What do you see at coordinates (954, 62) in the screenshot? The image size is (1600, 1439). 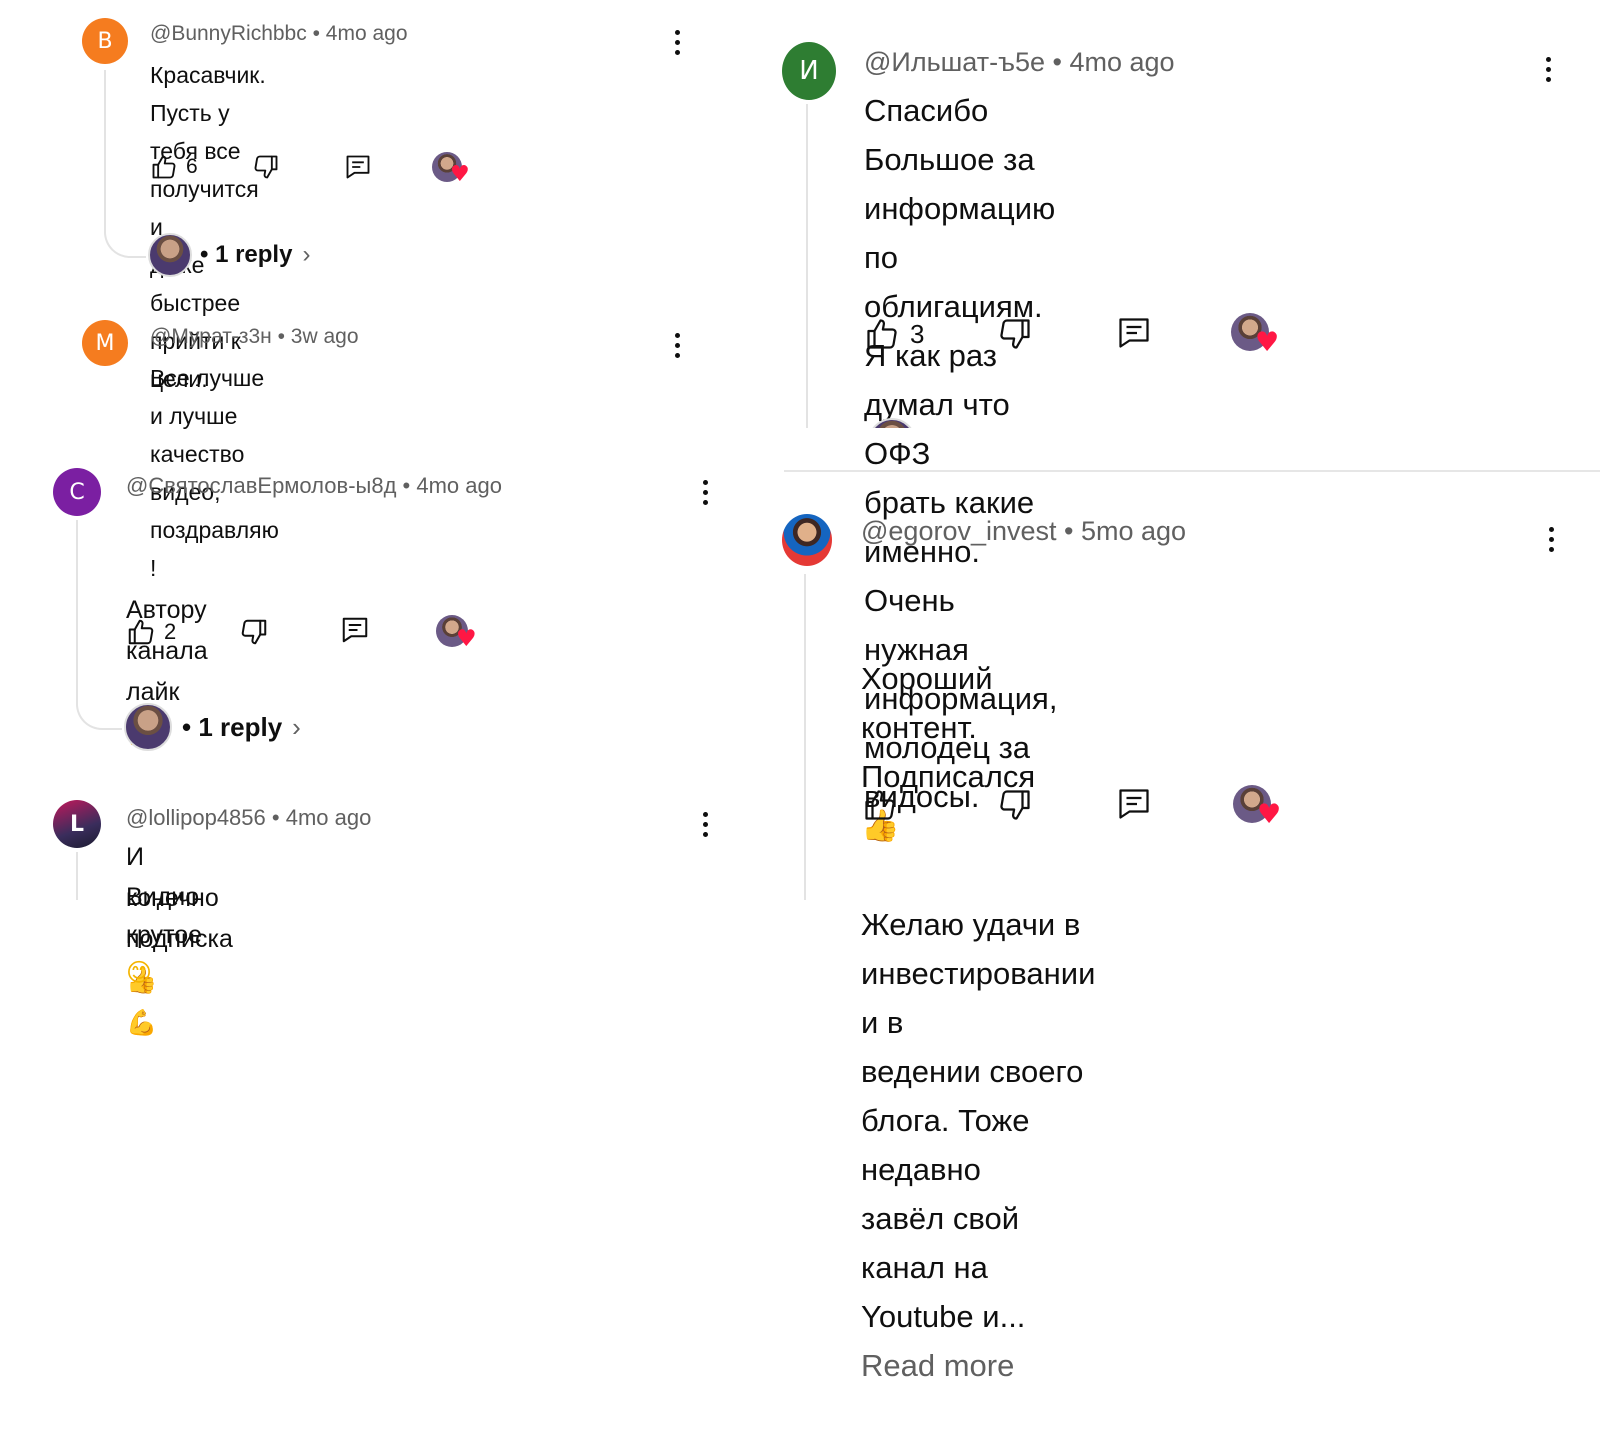 I see `author-handle: @Ильшат-ъ5е` at bounding box center [954, 62].